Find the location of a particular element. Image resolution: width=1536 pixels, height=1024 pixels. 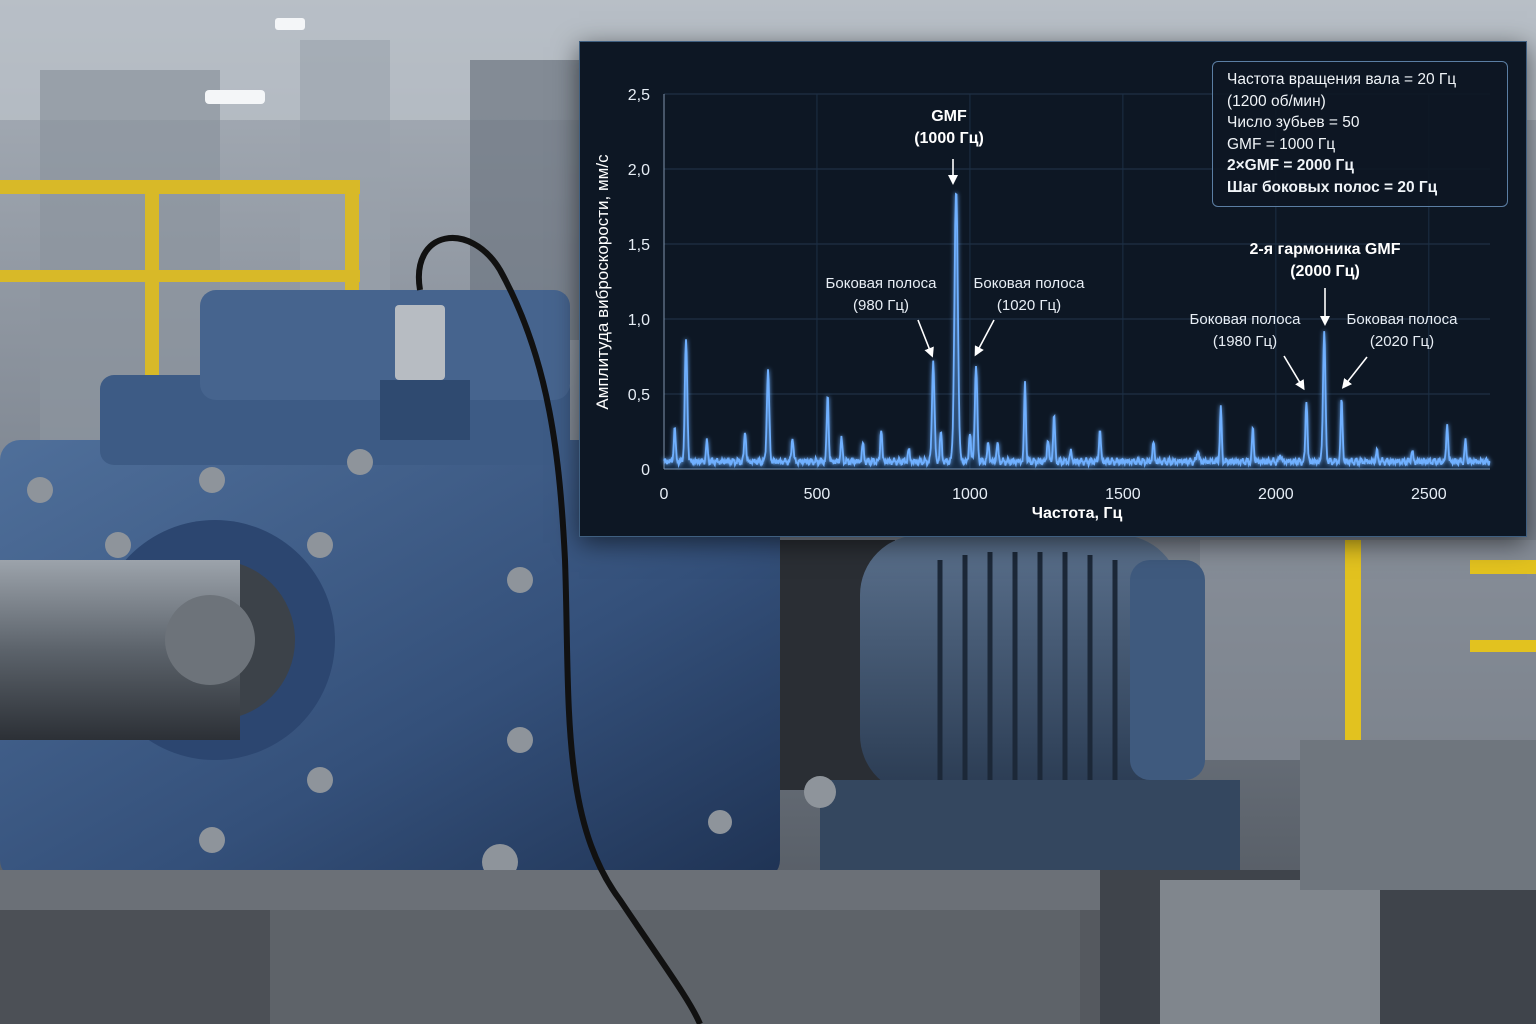

sideband-980-value: (980 Гц) is located at coordinates (881, 305).